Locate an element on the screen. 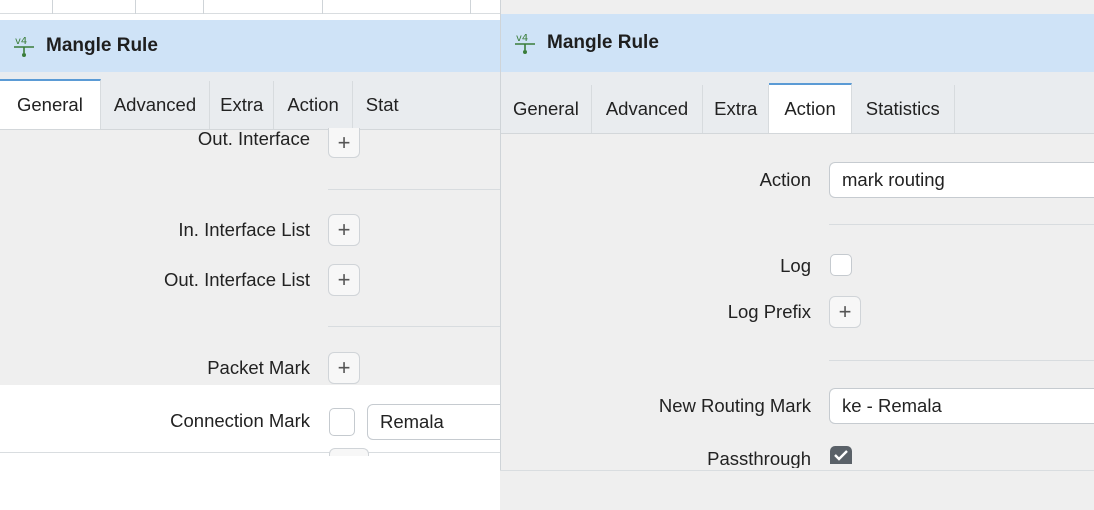 This screenshot has width=1094, height=510. log-prefix-add-button: + is located at coordinates (845, 312).